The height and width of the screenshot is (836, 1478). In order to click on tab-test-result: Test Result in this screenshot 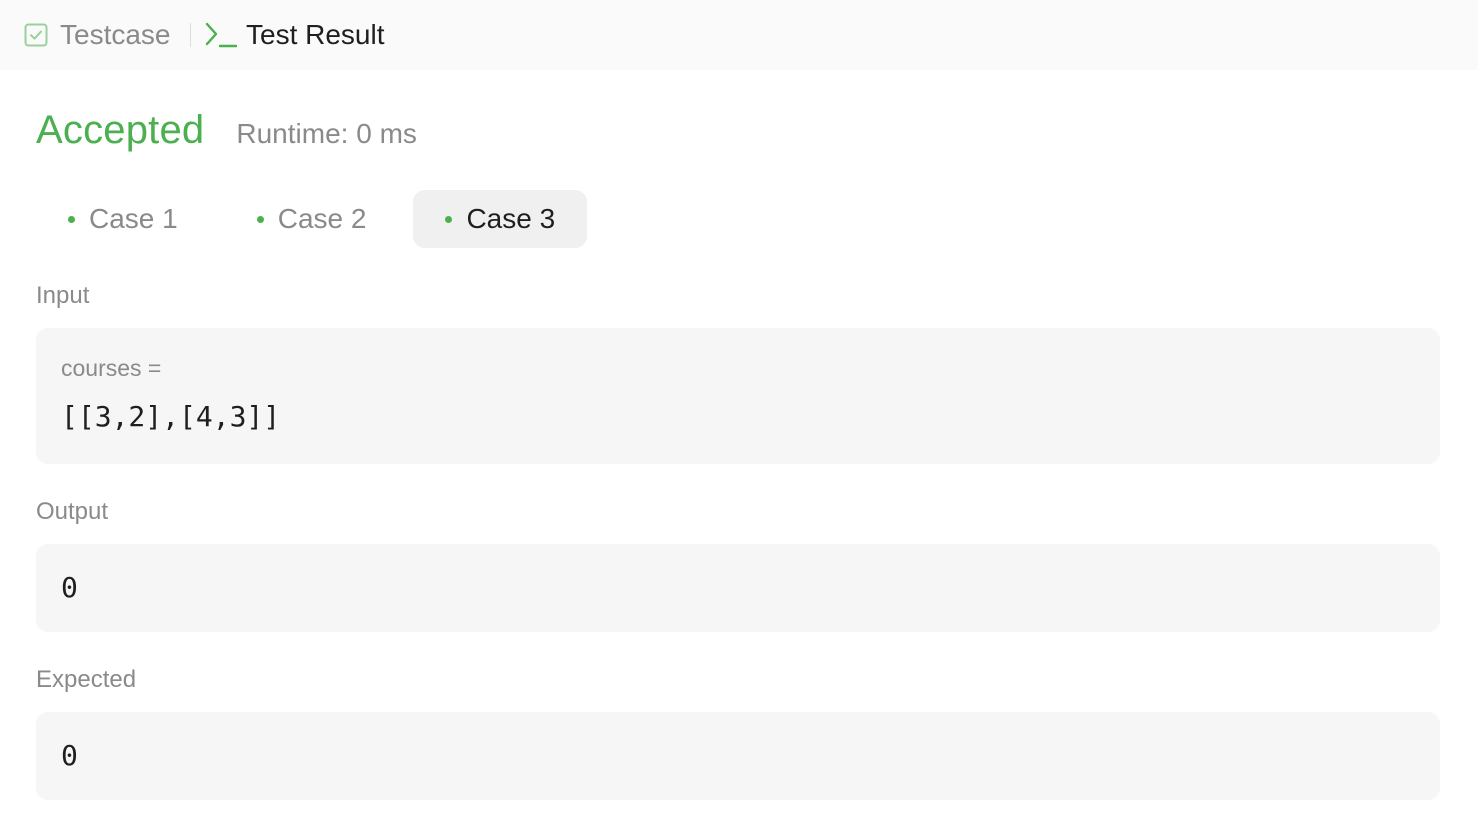, I will do `click(295, 35)`.